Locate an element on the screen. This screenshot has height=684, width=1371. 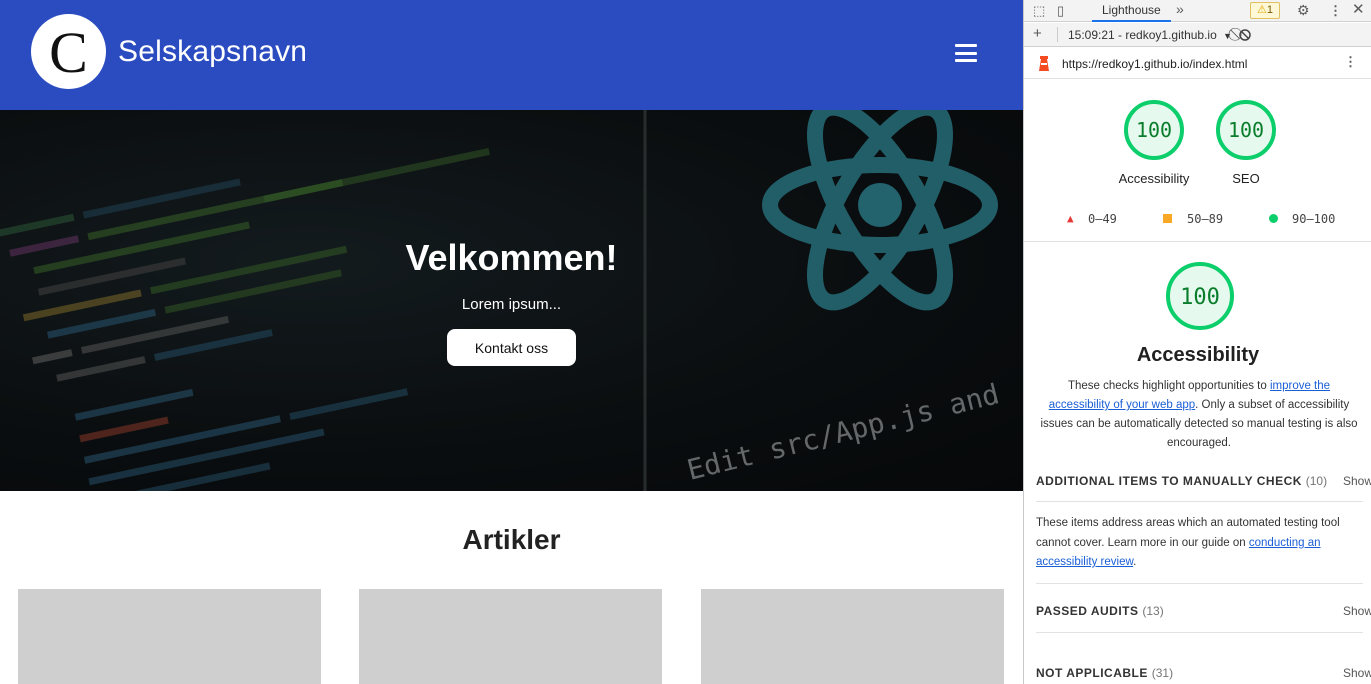
contact-button: Kontakt oss is located at coordinates (511, 347).